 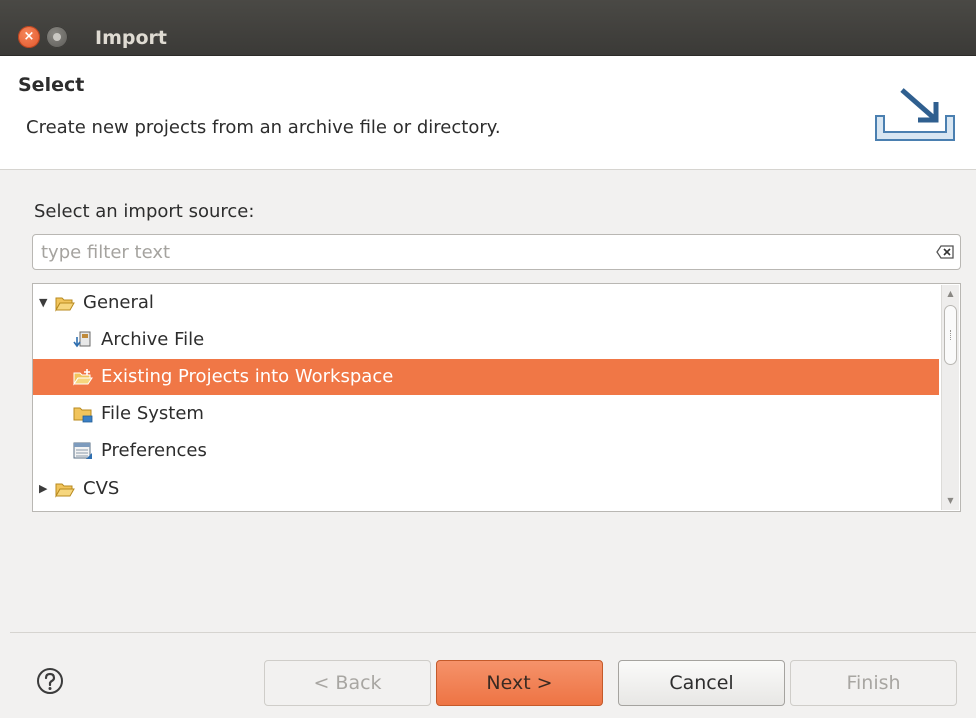 I want to click on tree-item-archive-file: Archive File, so click(x=486, y=340).